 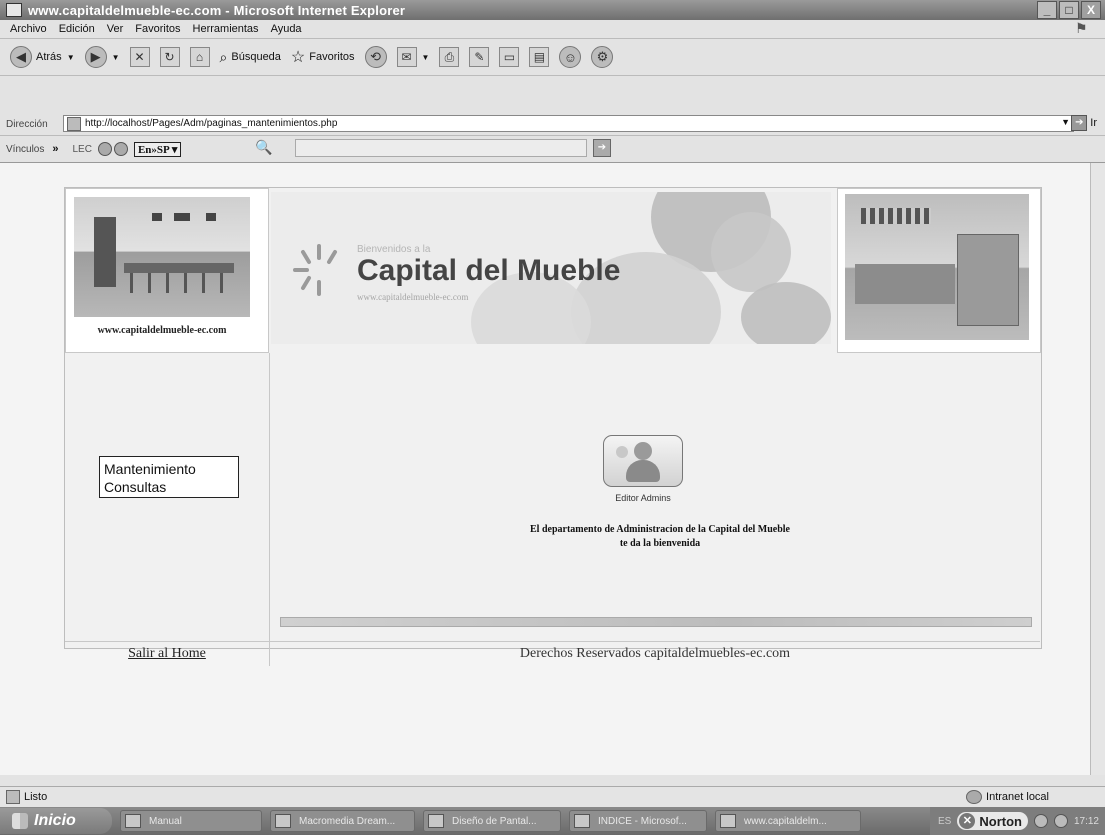 What do you see at coordinates (1091, 10) in the screenshot?
I see `close-button: X` at bounding box center [1091, 10].